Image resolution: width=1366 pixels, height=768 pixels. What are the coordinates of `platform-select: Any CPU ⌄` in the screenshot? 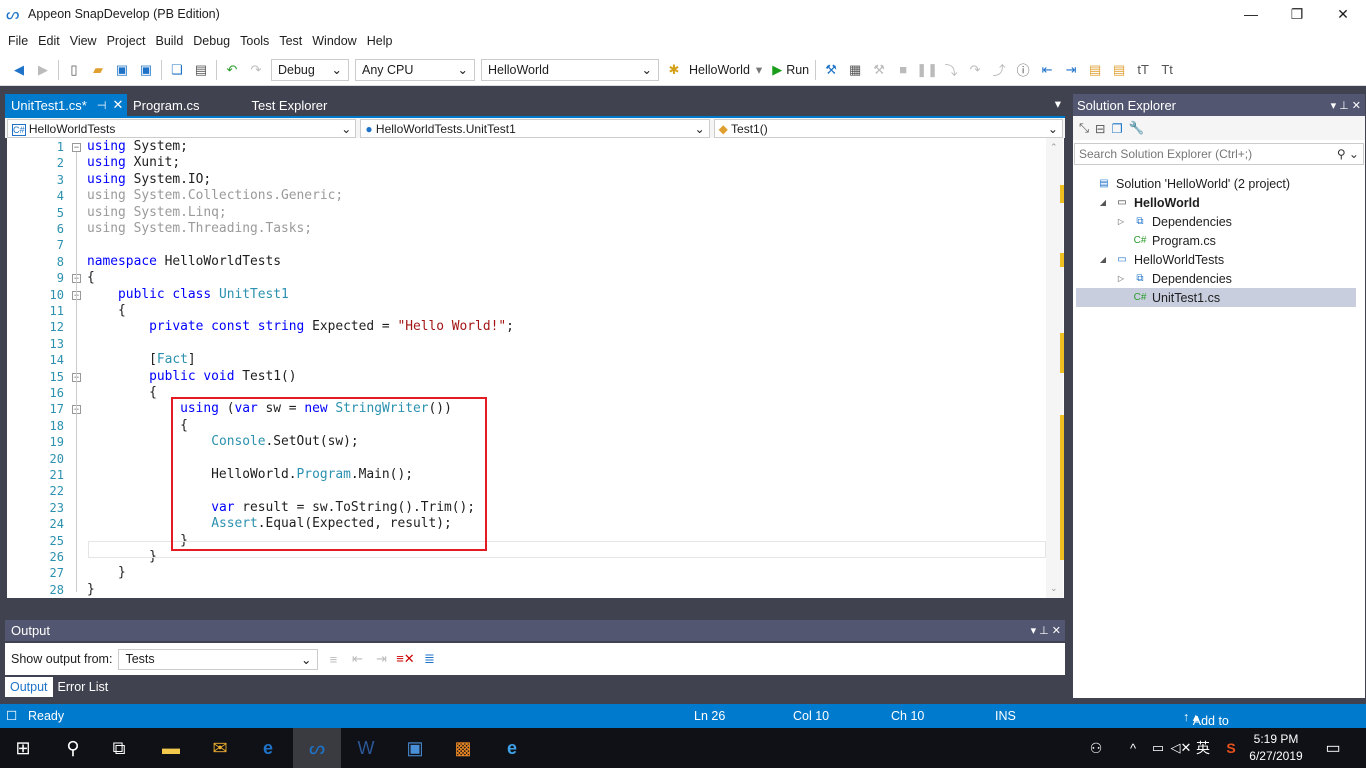 It's located at (415, 69).